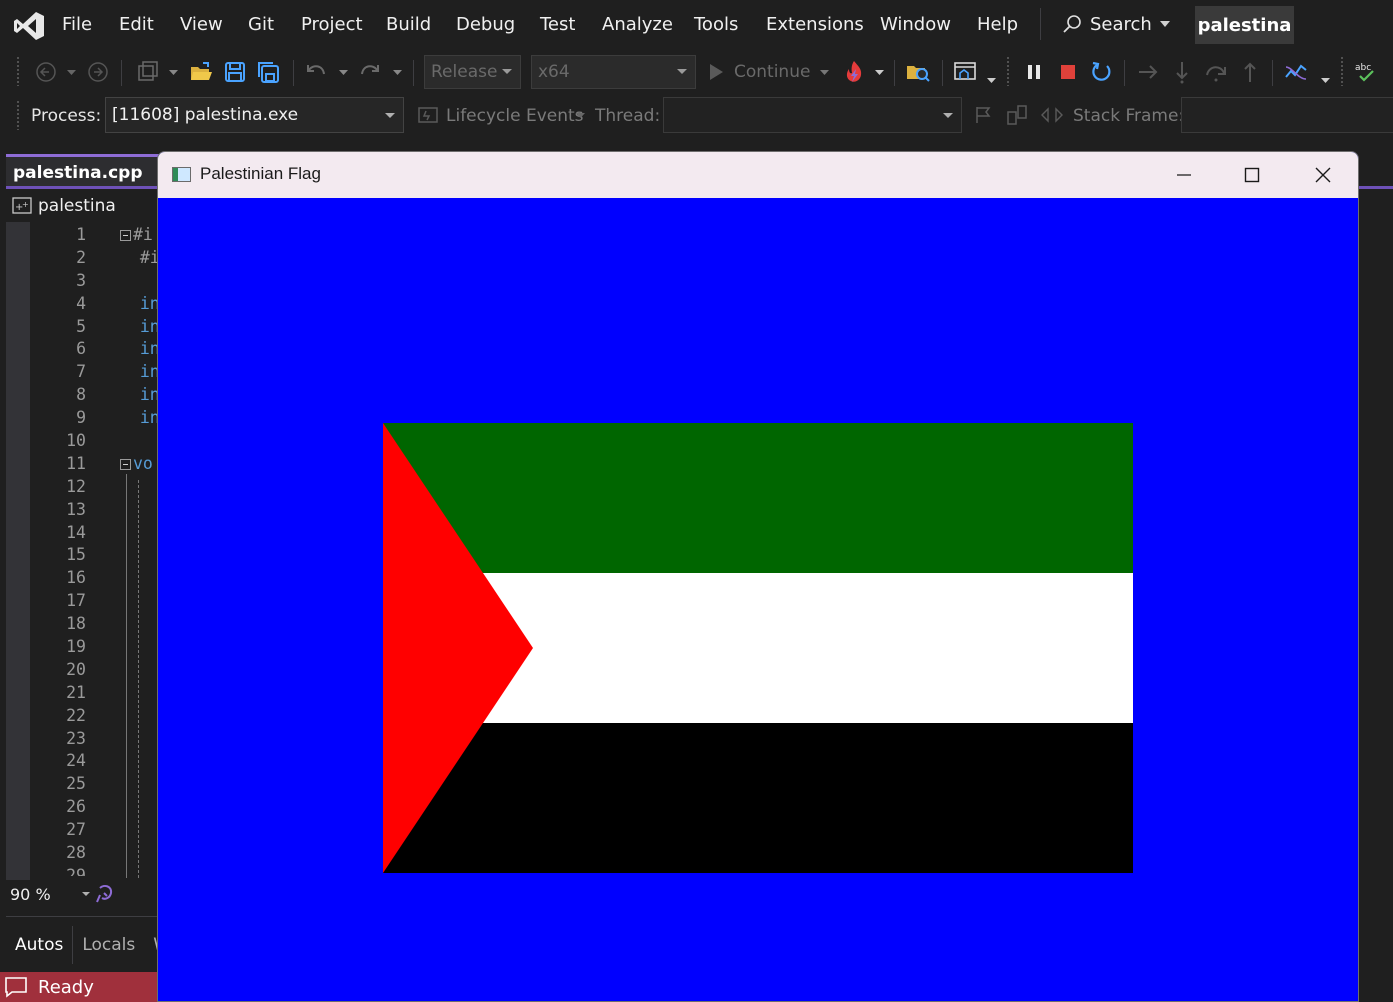 This screenshot has width=1393, height=1002. What do you see at coordinates (148, 72) in the screenshot?
I see `new-project-icon` at bounding box center [148, 72].